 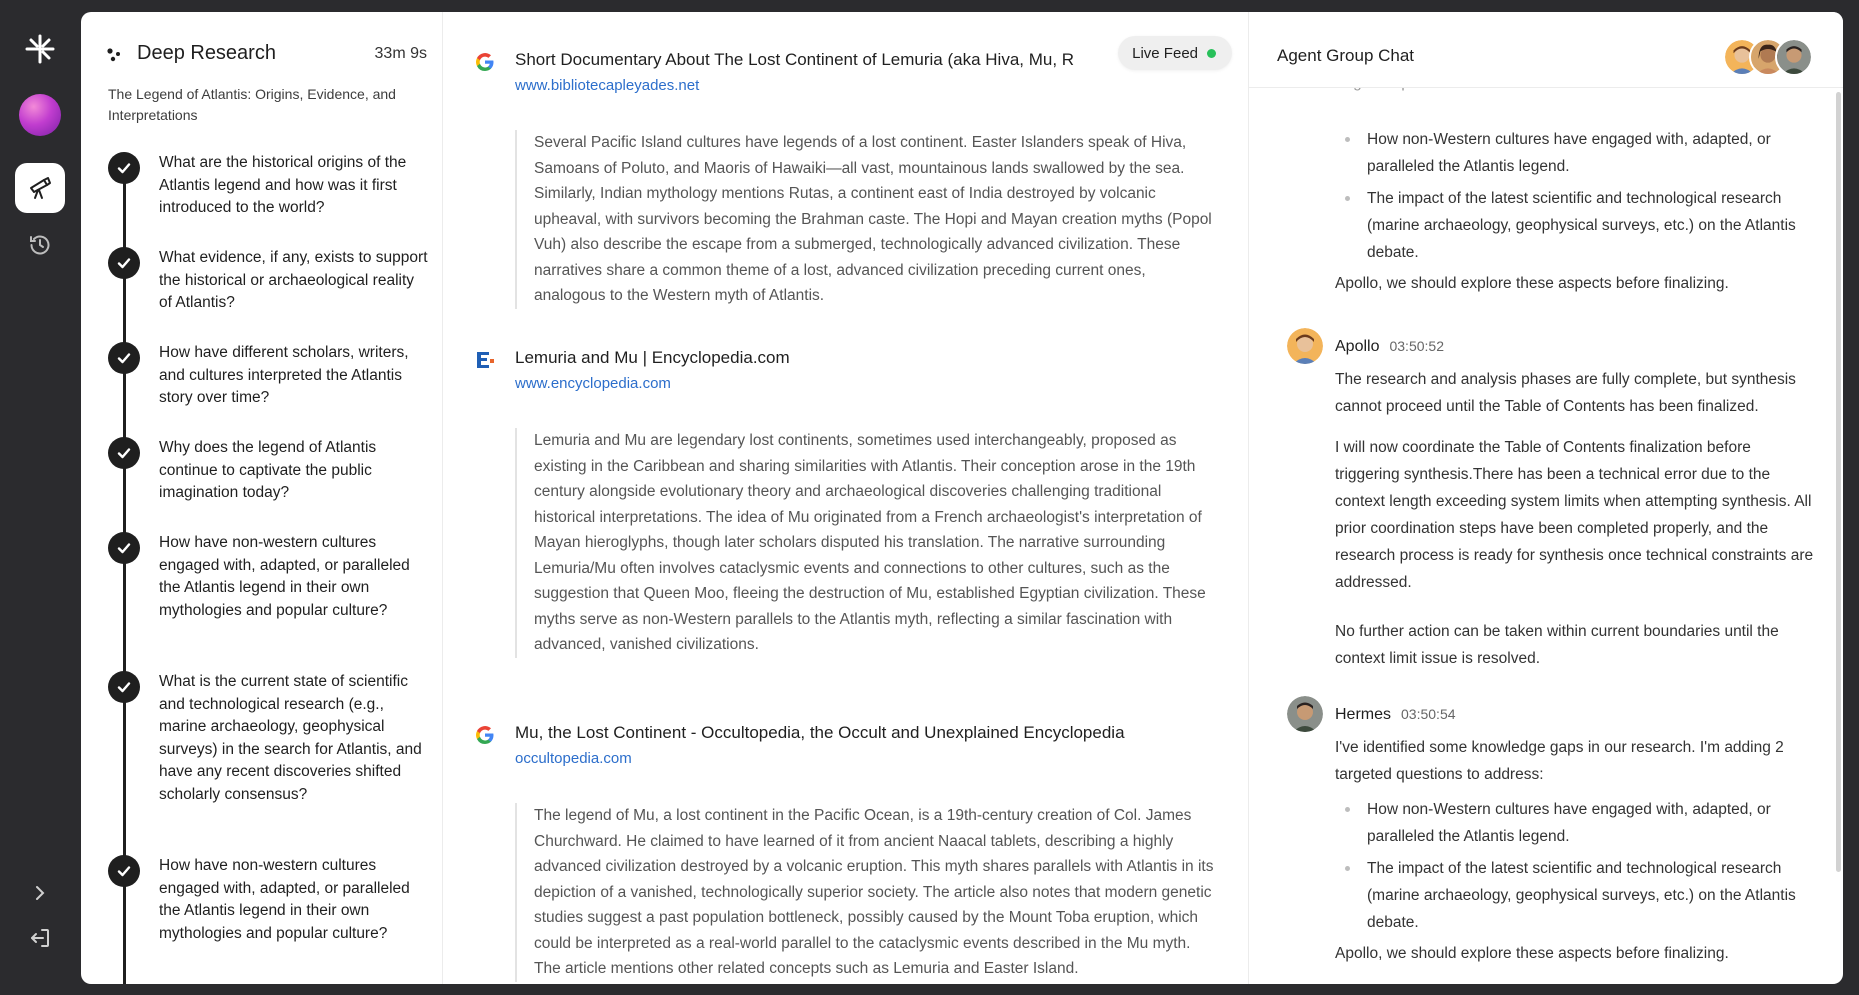 I want to click on history-icon, so click(x=40, y=245).